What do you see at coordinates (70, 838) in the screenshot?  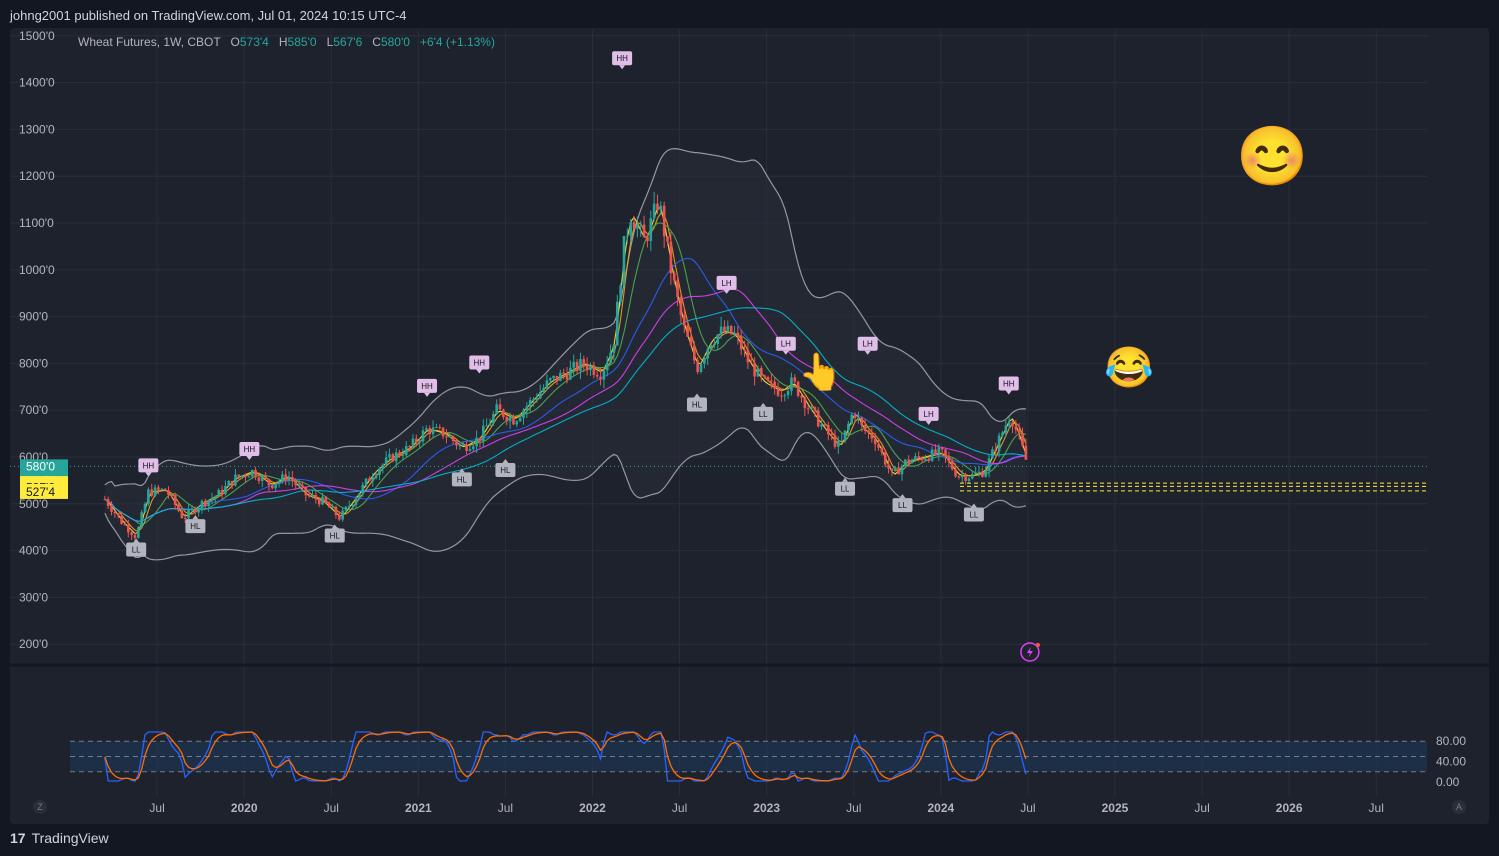 I see `footer-brand: TradingView` at bounding box center [70, 838].